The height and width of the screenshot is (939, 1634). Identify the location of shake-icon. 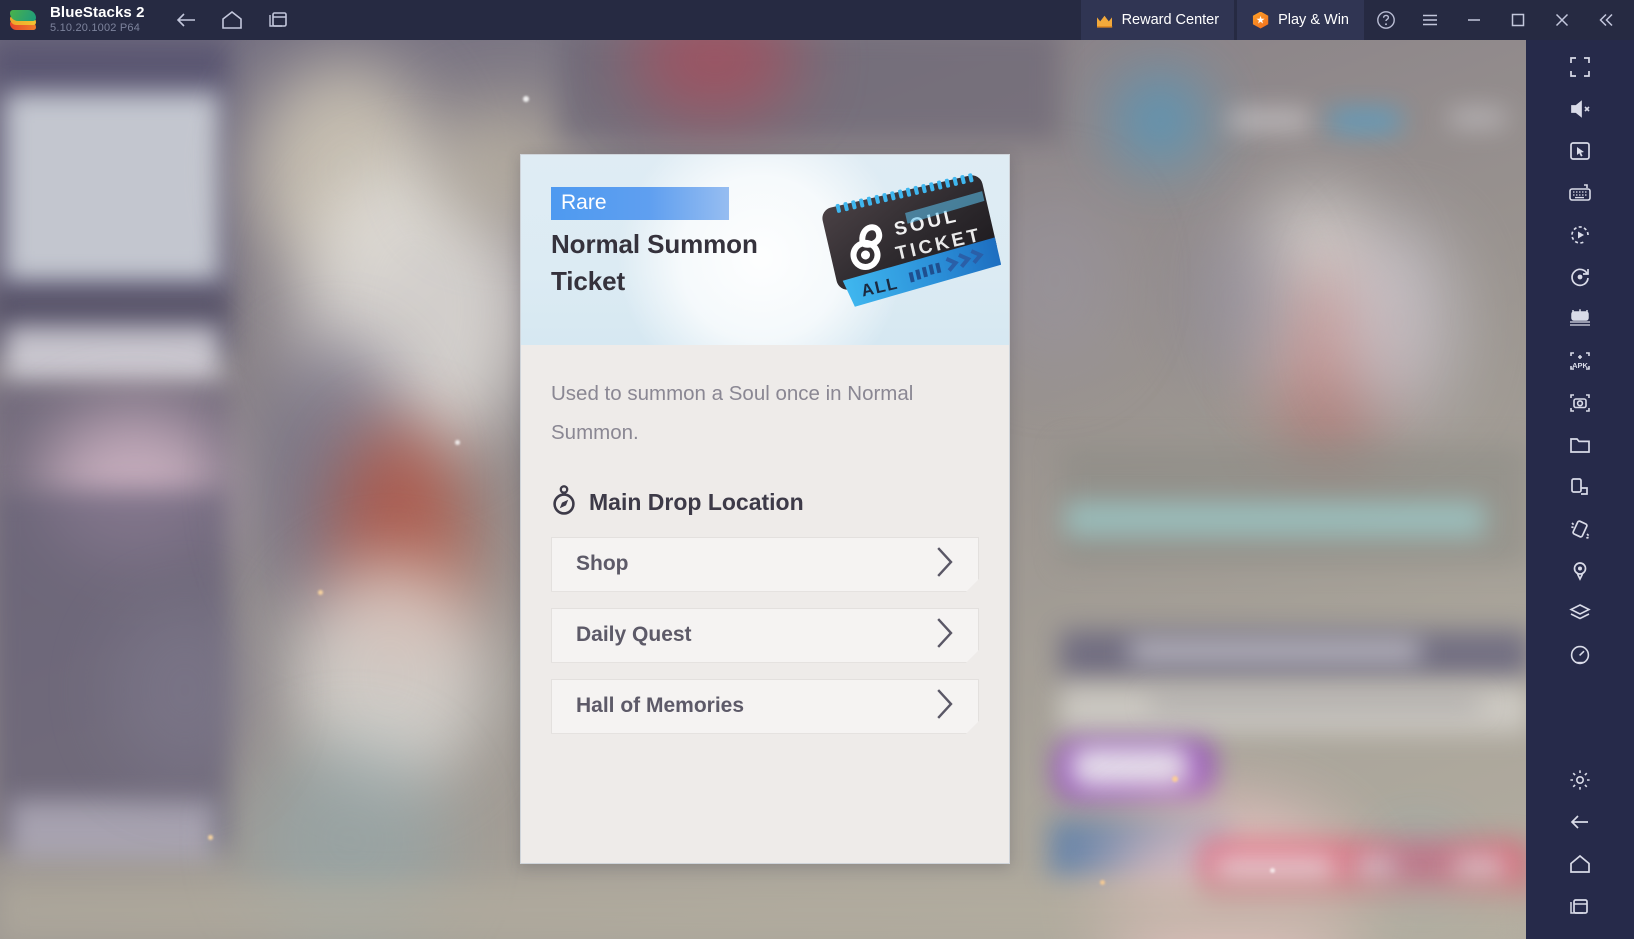
(1580, 529).